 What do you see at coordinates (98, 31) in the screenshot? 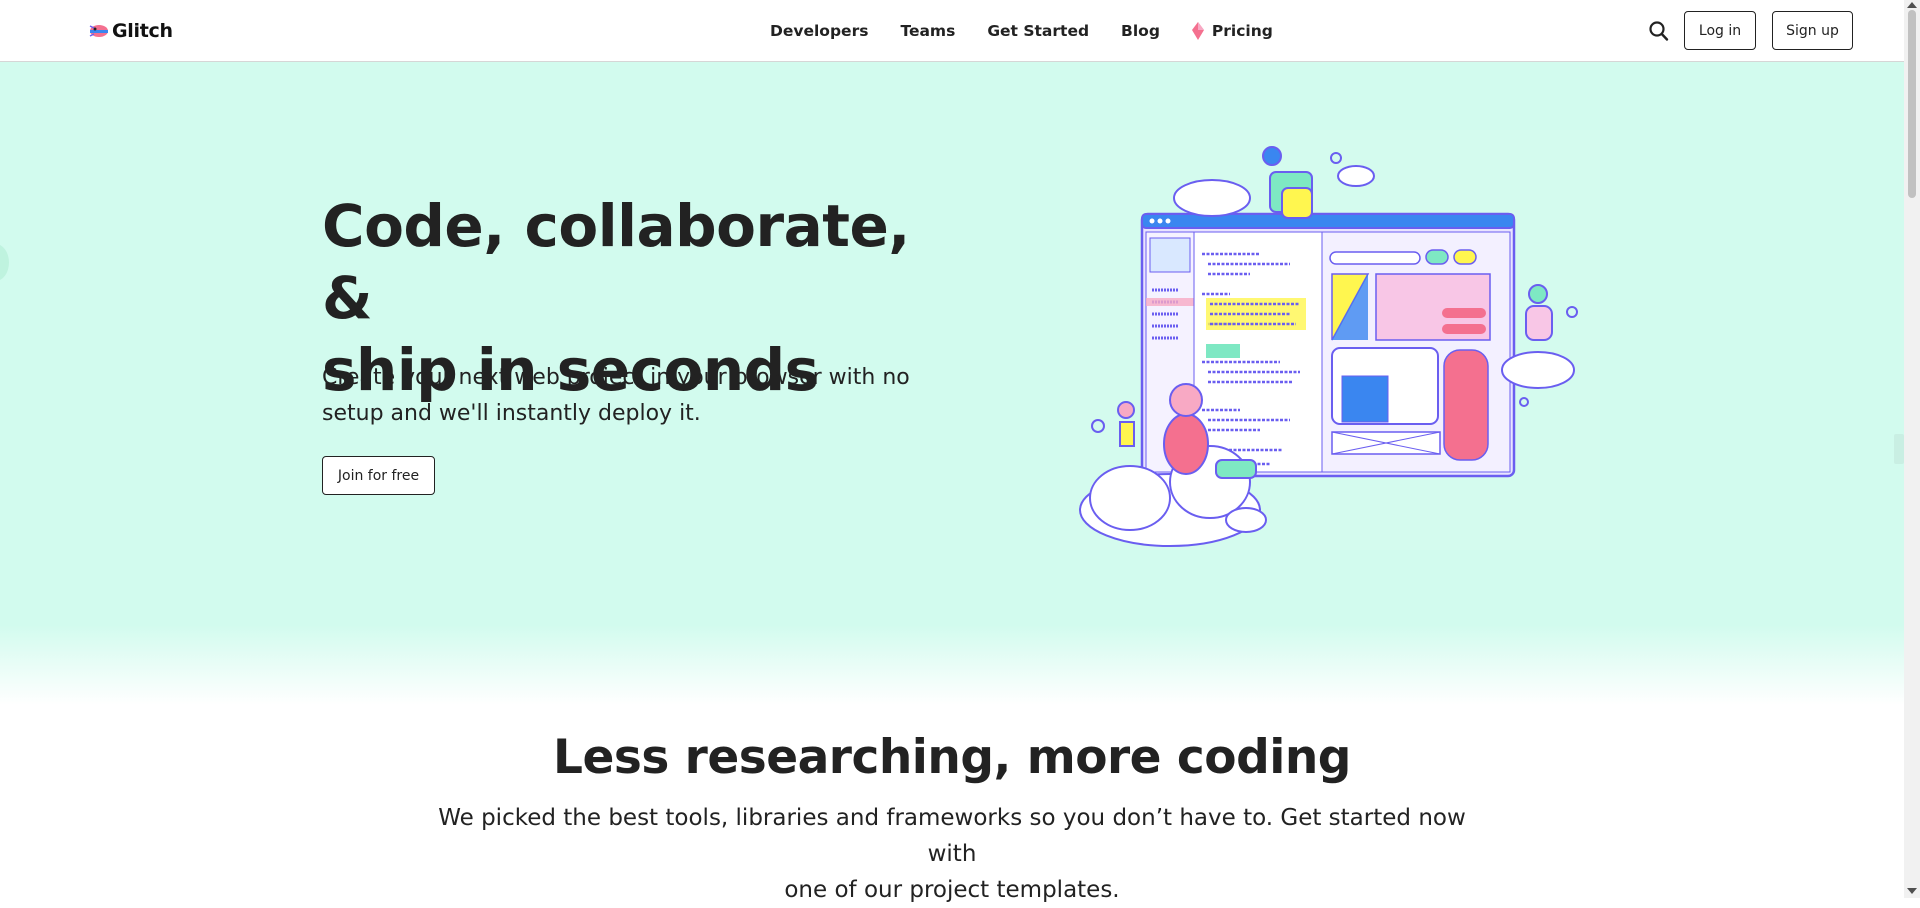
I see `glitch-fish-icon` at bounding box center [98, 31].